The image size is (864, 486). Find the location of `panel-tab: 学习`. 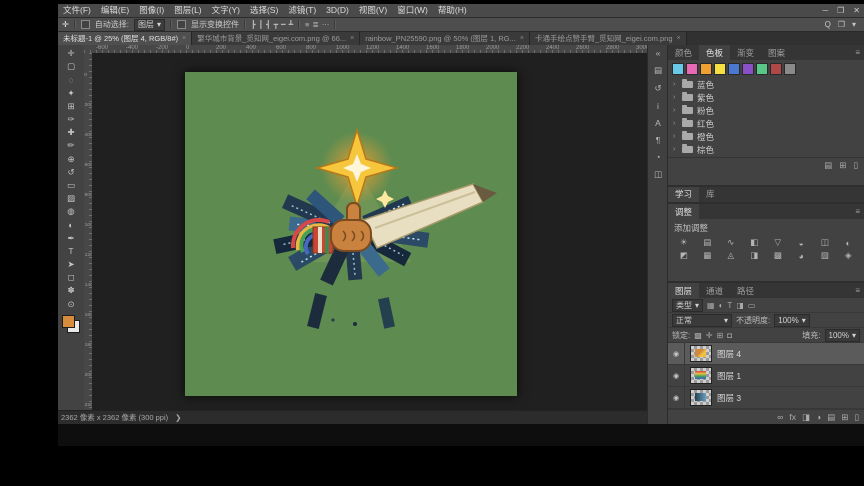

panel-tab: 学习 is located at coordinates (684, 194).